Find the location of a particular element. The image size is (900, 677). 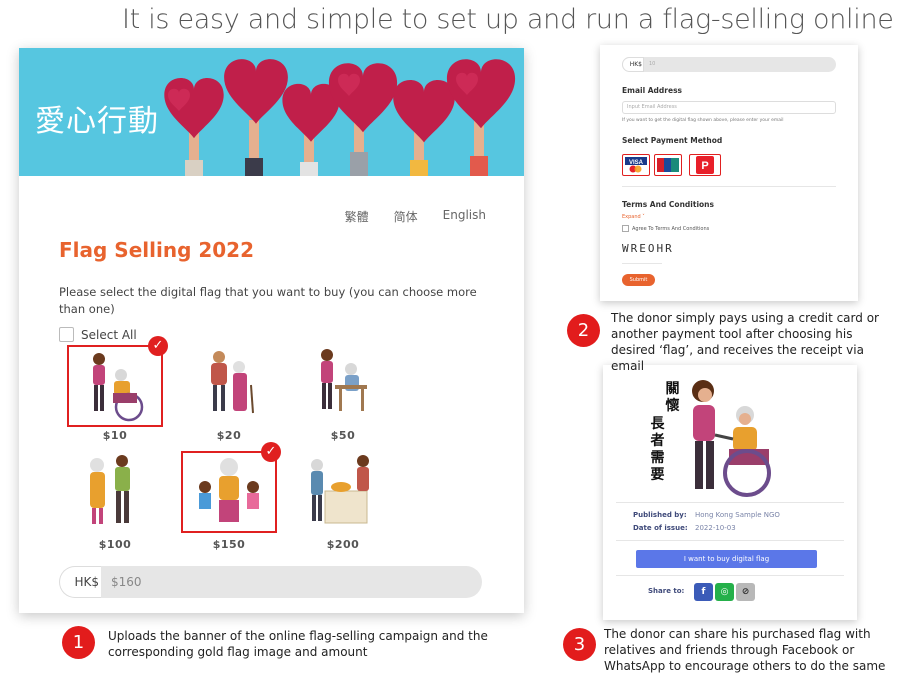

total-amount-value: $160 is located at coordinates (126, 582).